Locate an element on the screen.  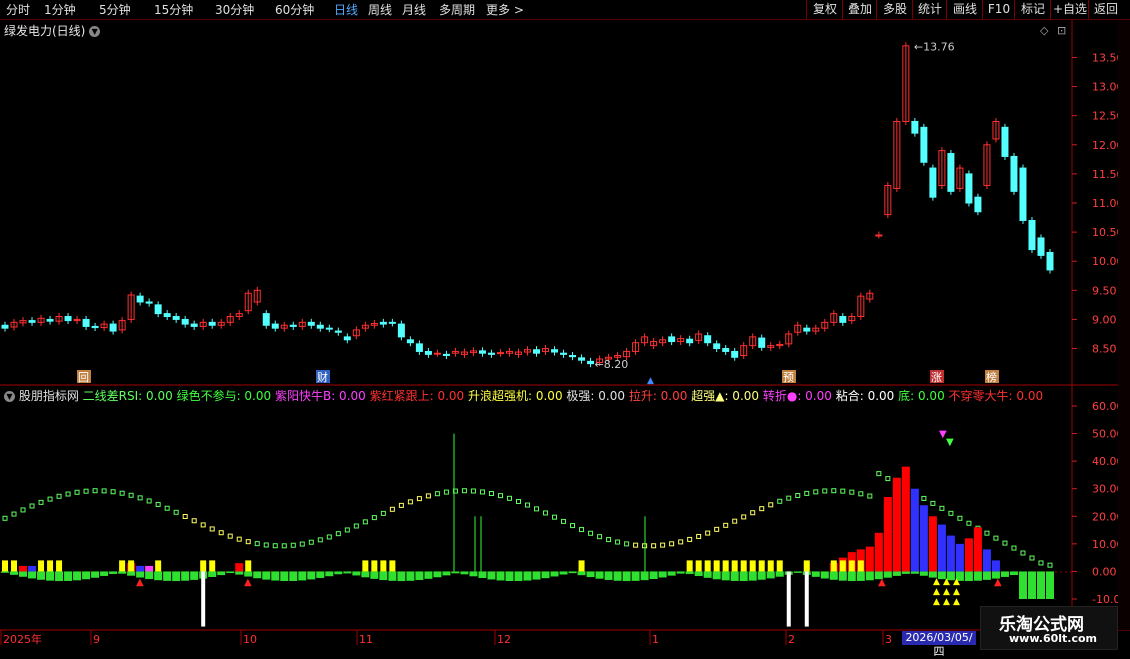
selected-date: 2026/03/05/四 is located at coordinates (939, 644).